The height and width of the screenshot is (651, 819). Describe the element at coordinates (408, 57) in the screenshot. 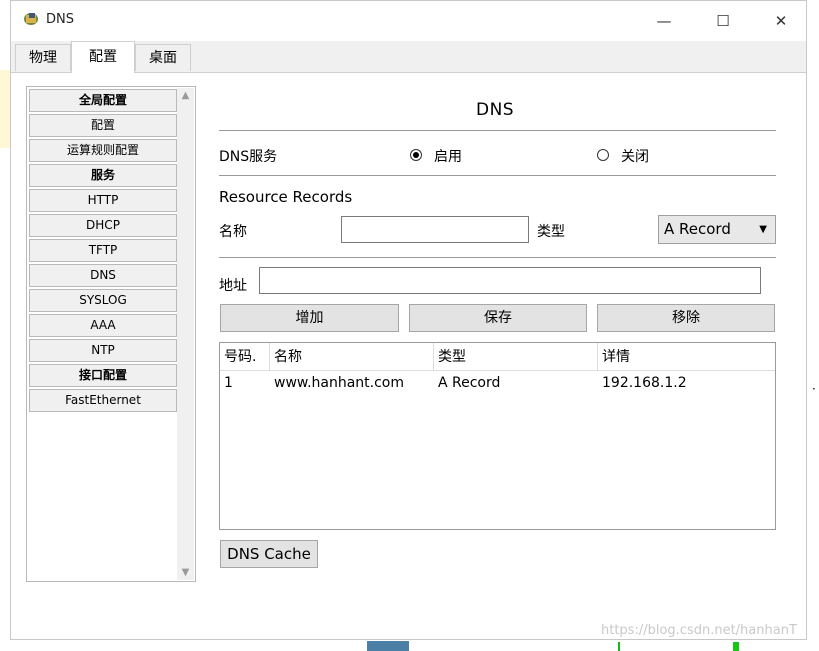

I see `tab-bar: 物理 配置 桌面` at that location.